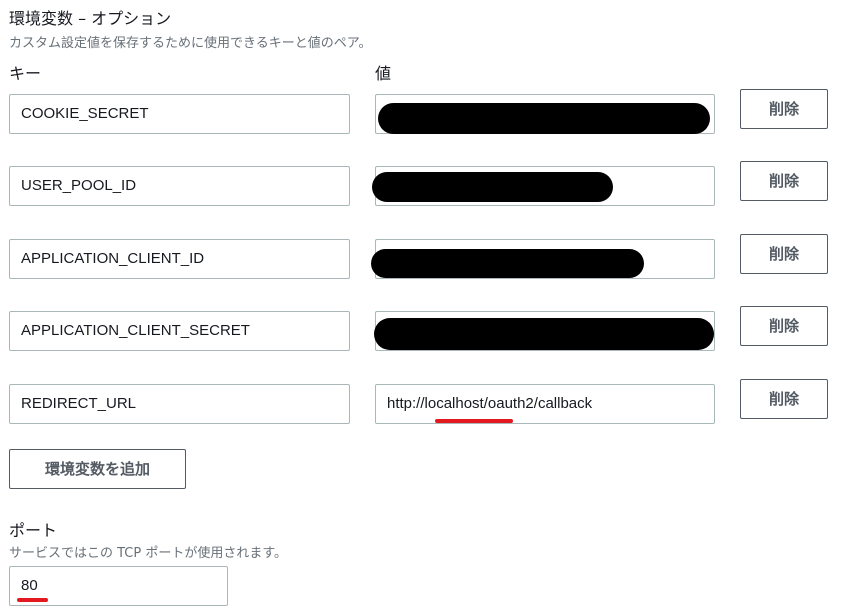 This screenshot has height=616, width=842. What do you see at coordinates (179, 114) in the screenshot?
I see `env-key-input: COOKIE_SECRET` at bounding box center [179, 114].